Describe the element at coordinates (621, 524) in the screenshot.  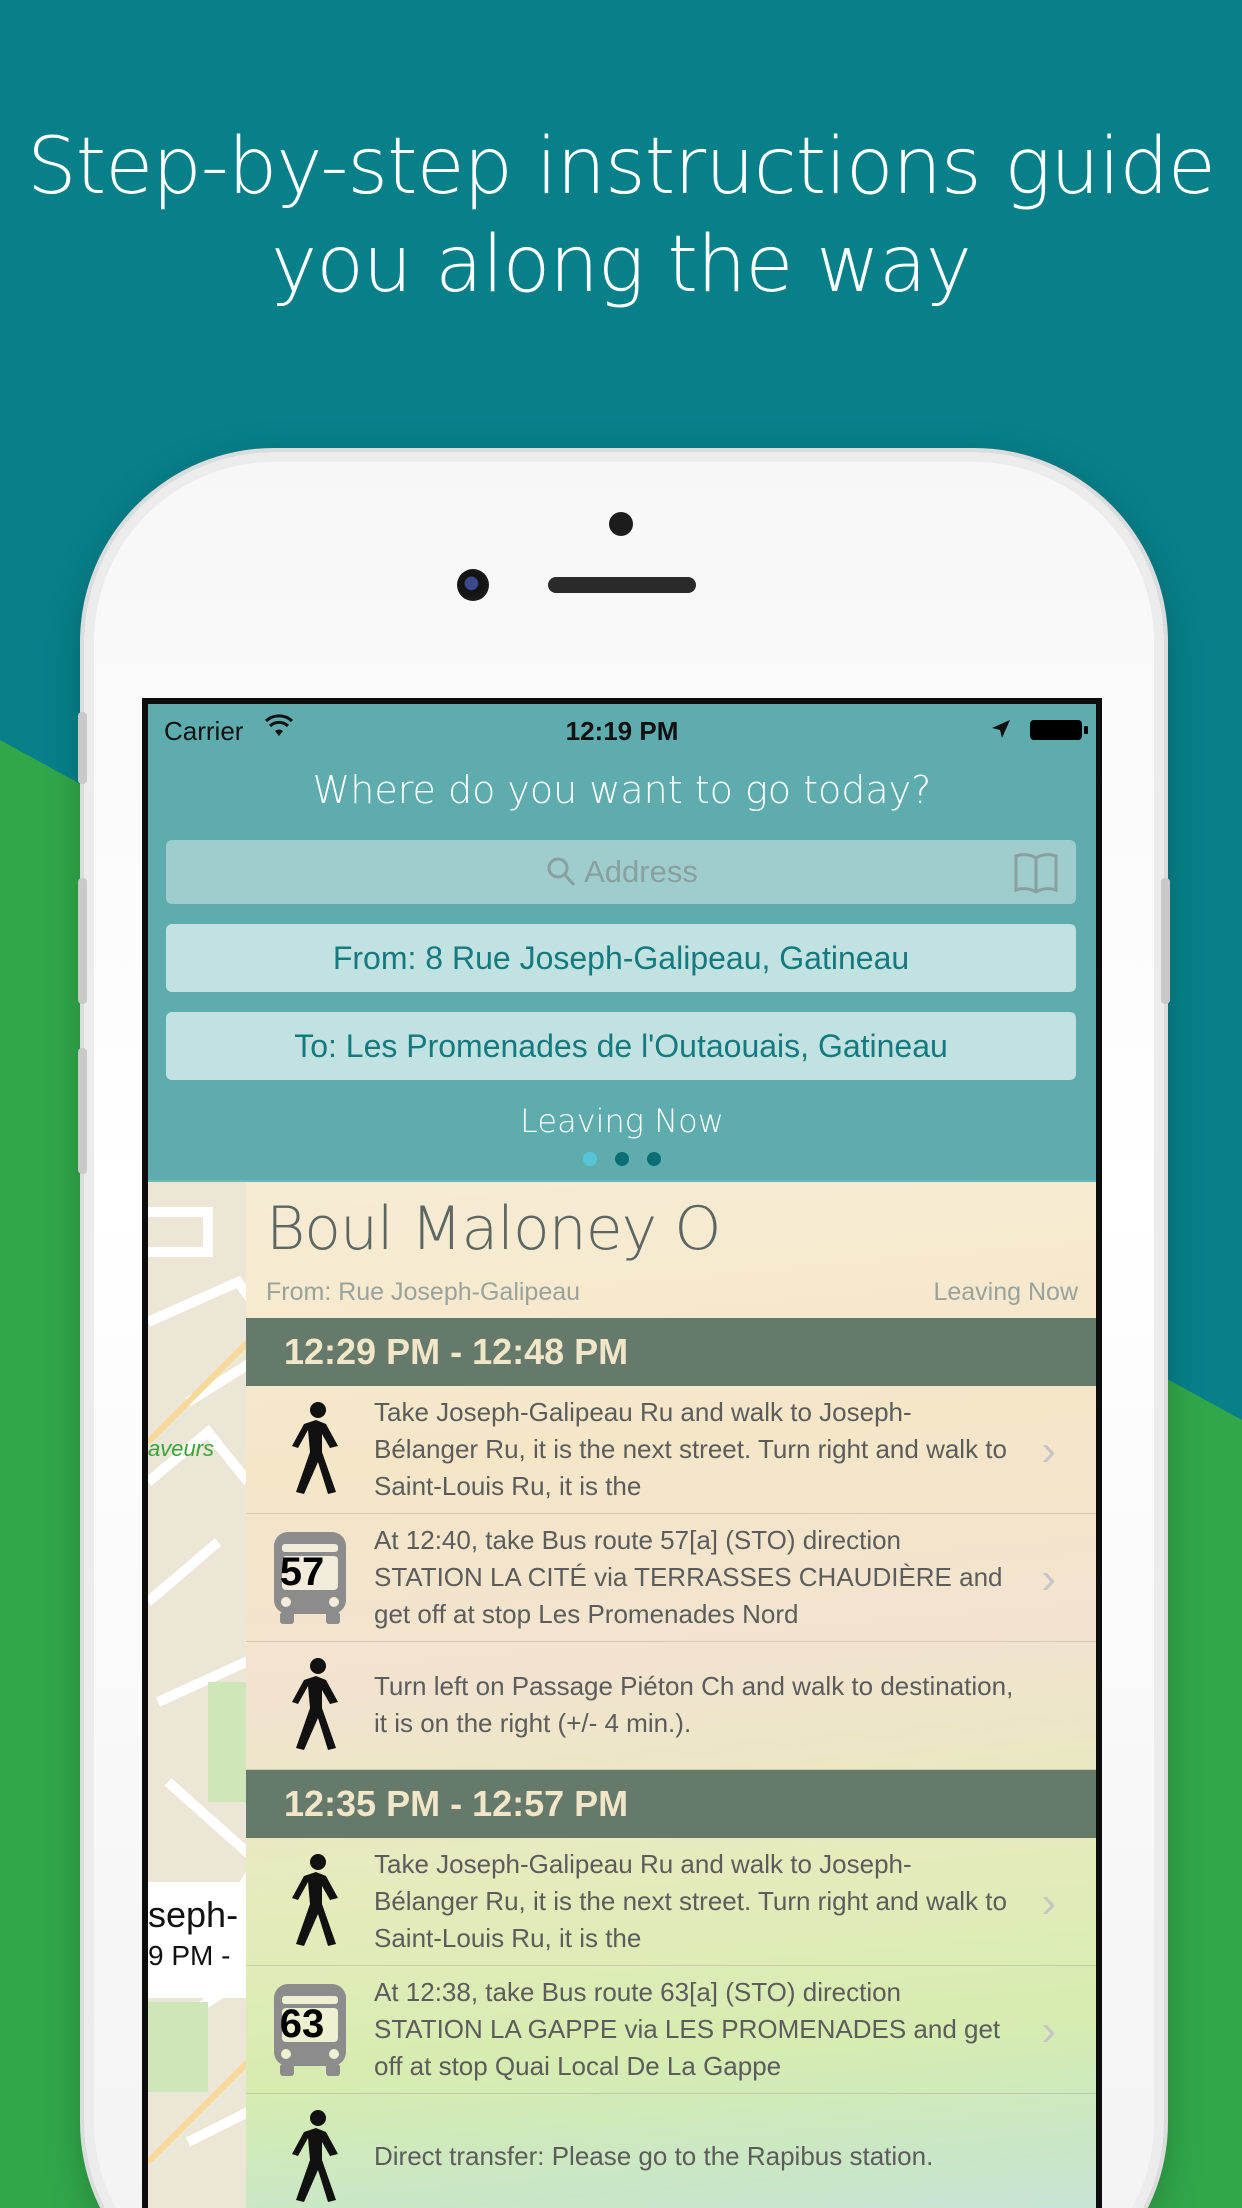
I see `proximity-sensor` at that location.